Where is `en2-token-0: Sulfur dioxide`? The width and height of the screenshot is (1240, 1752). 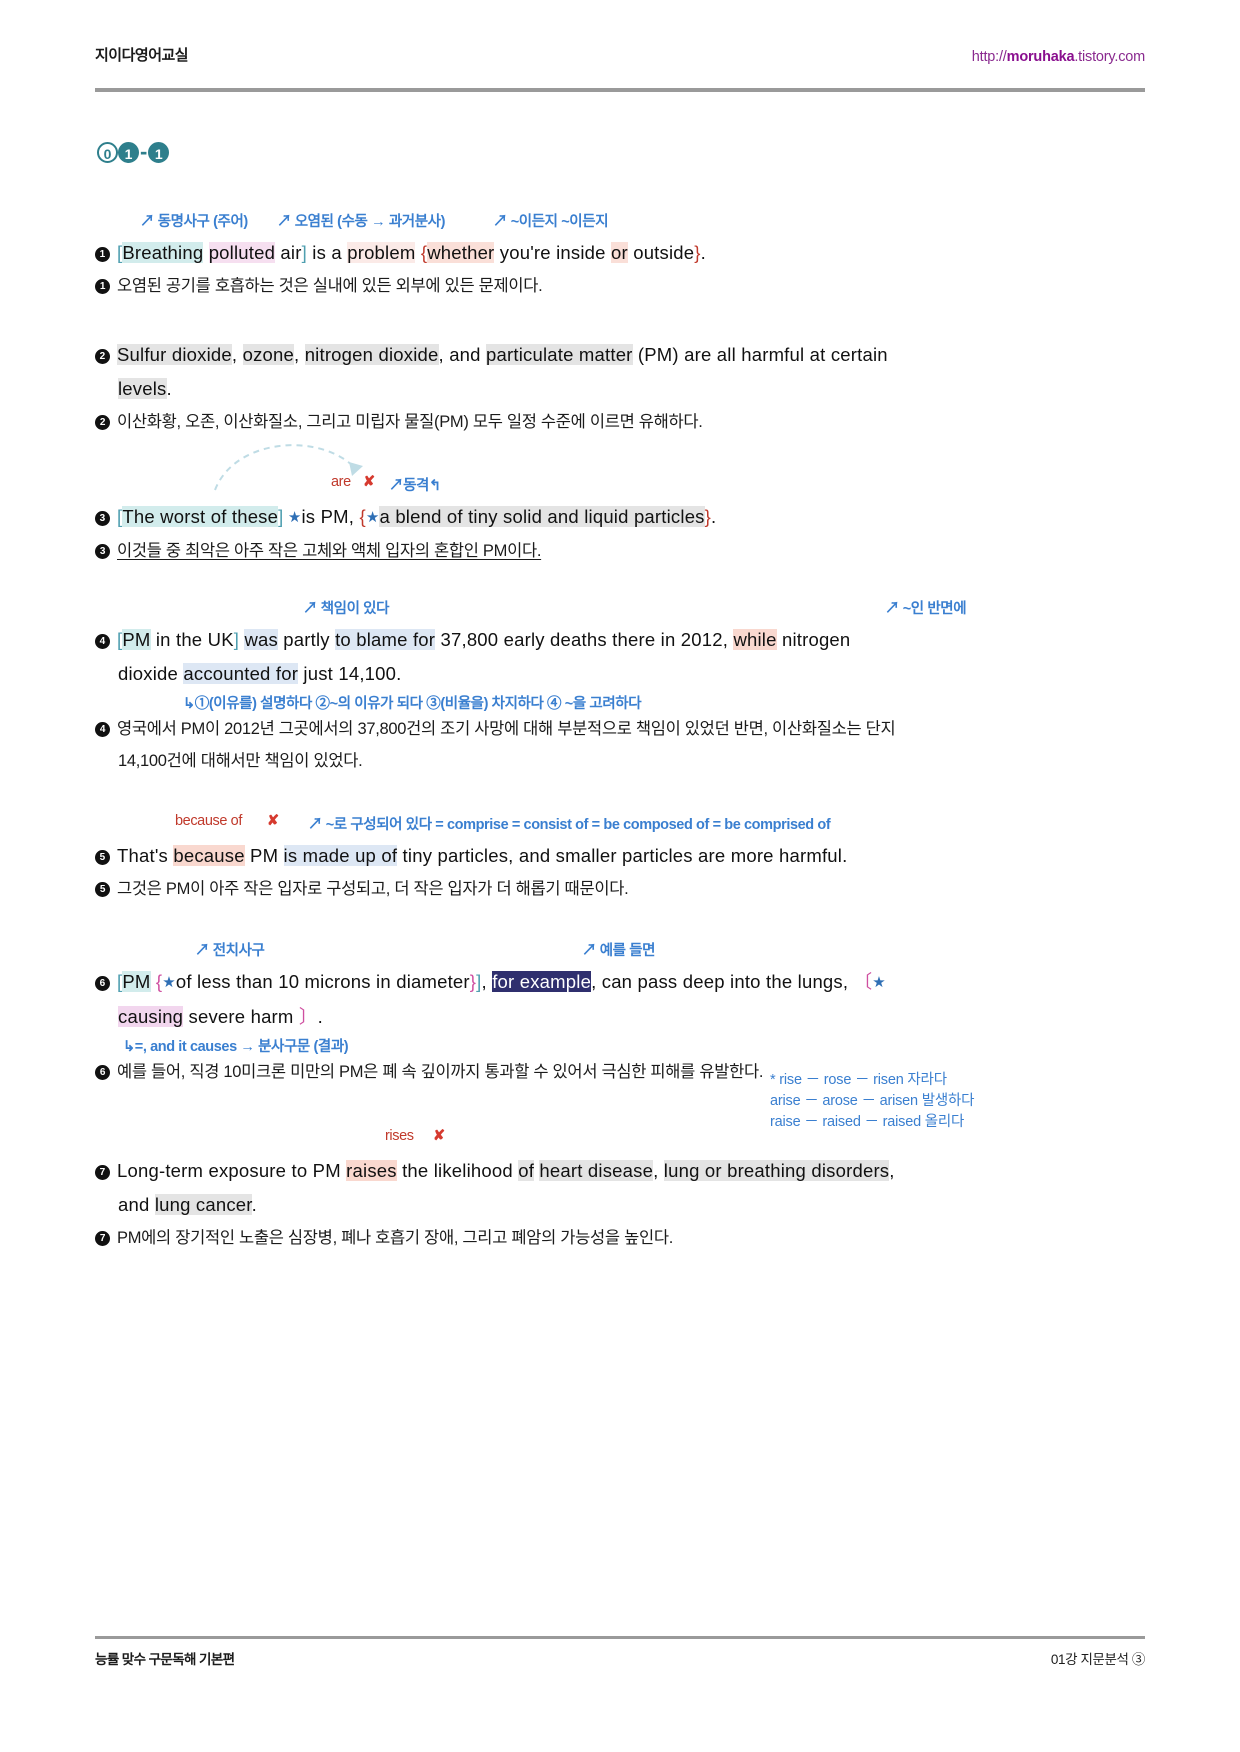 en2-token-0: Sulfur dioxide is located at coordinates (174, 354).